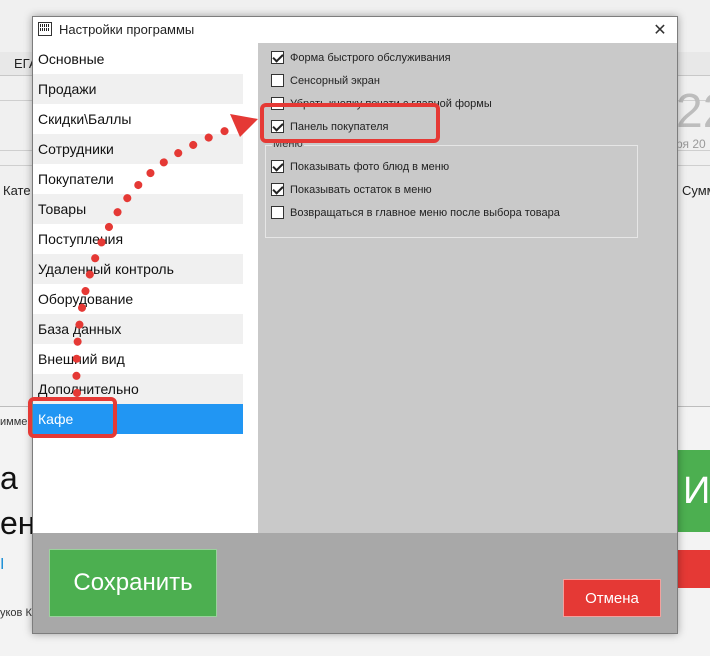 The width and height of the screenshot is (710, 656). Describe the element at coordinates (138, 329) in the screenshot. I see `nav-item-database: База данных` at that location.